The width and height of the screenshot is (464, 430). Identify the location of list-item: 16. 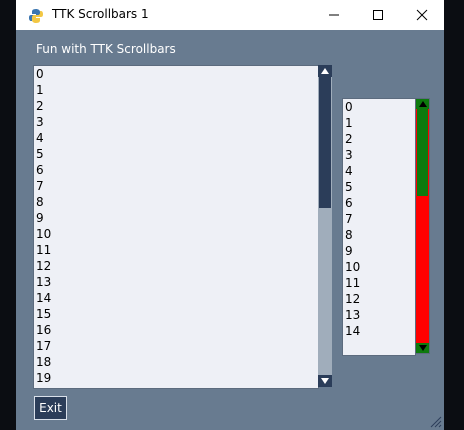
(176, 330).